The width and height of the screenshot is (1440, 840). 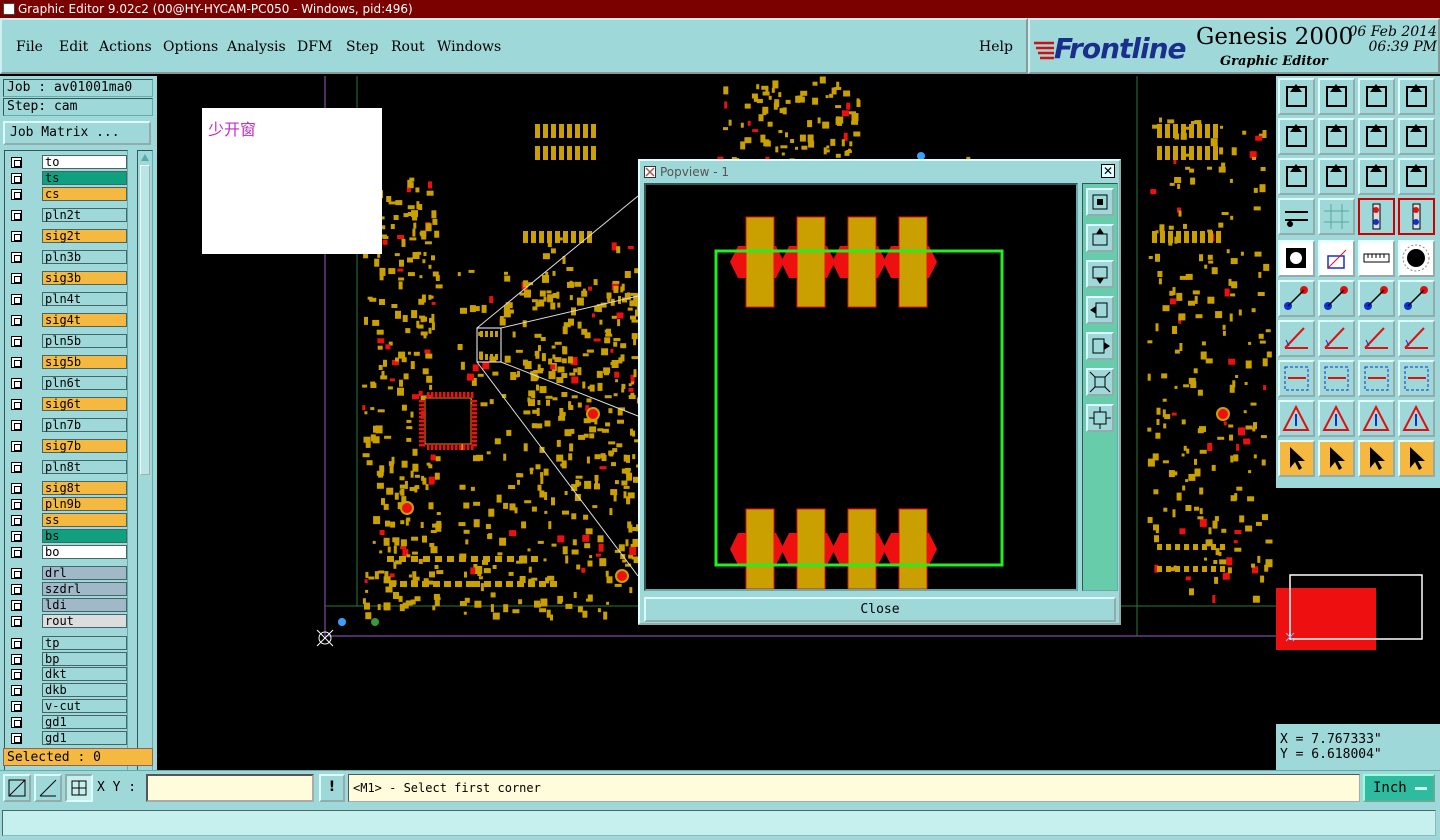 I want to click on popview-zoom-fit-button, so click(x=1100, y=202).